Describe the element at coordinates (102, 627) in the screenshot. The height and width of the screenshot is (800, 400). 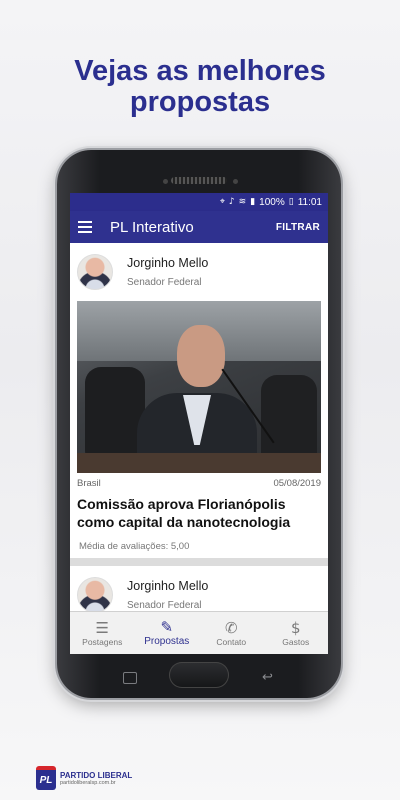
I see `list-icon: ☰` at that location.